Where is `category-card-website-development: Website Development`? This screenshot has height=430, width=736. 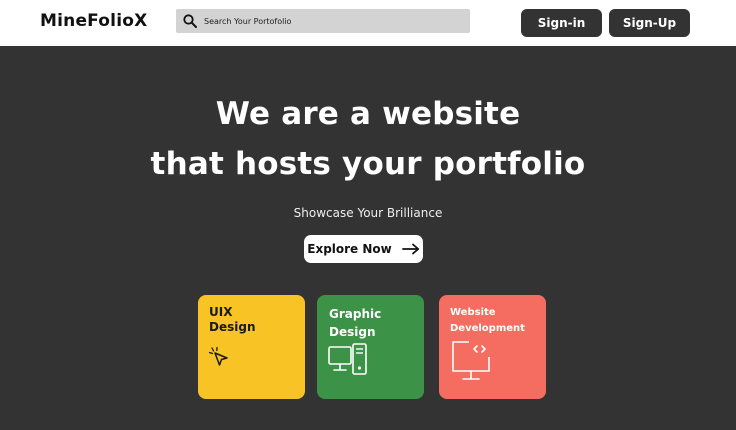
category-card-website-development: Website Development is located at coordinates (492, 347).